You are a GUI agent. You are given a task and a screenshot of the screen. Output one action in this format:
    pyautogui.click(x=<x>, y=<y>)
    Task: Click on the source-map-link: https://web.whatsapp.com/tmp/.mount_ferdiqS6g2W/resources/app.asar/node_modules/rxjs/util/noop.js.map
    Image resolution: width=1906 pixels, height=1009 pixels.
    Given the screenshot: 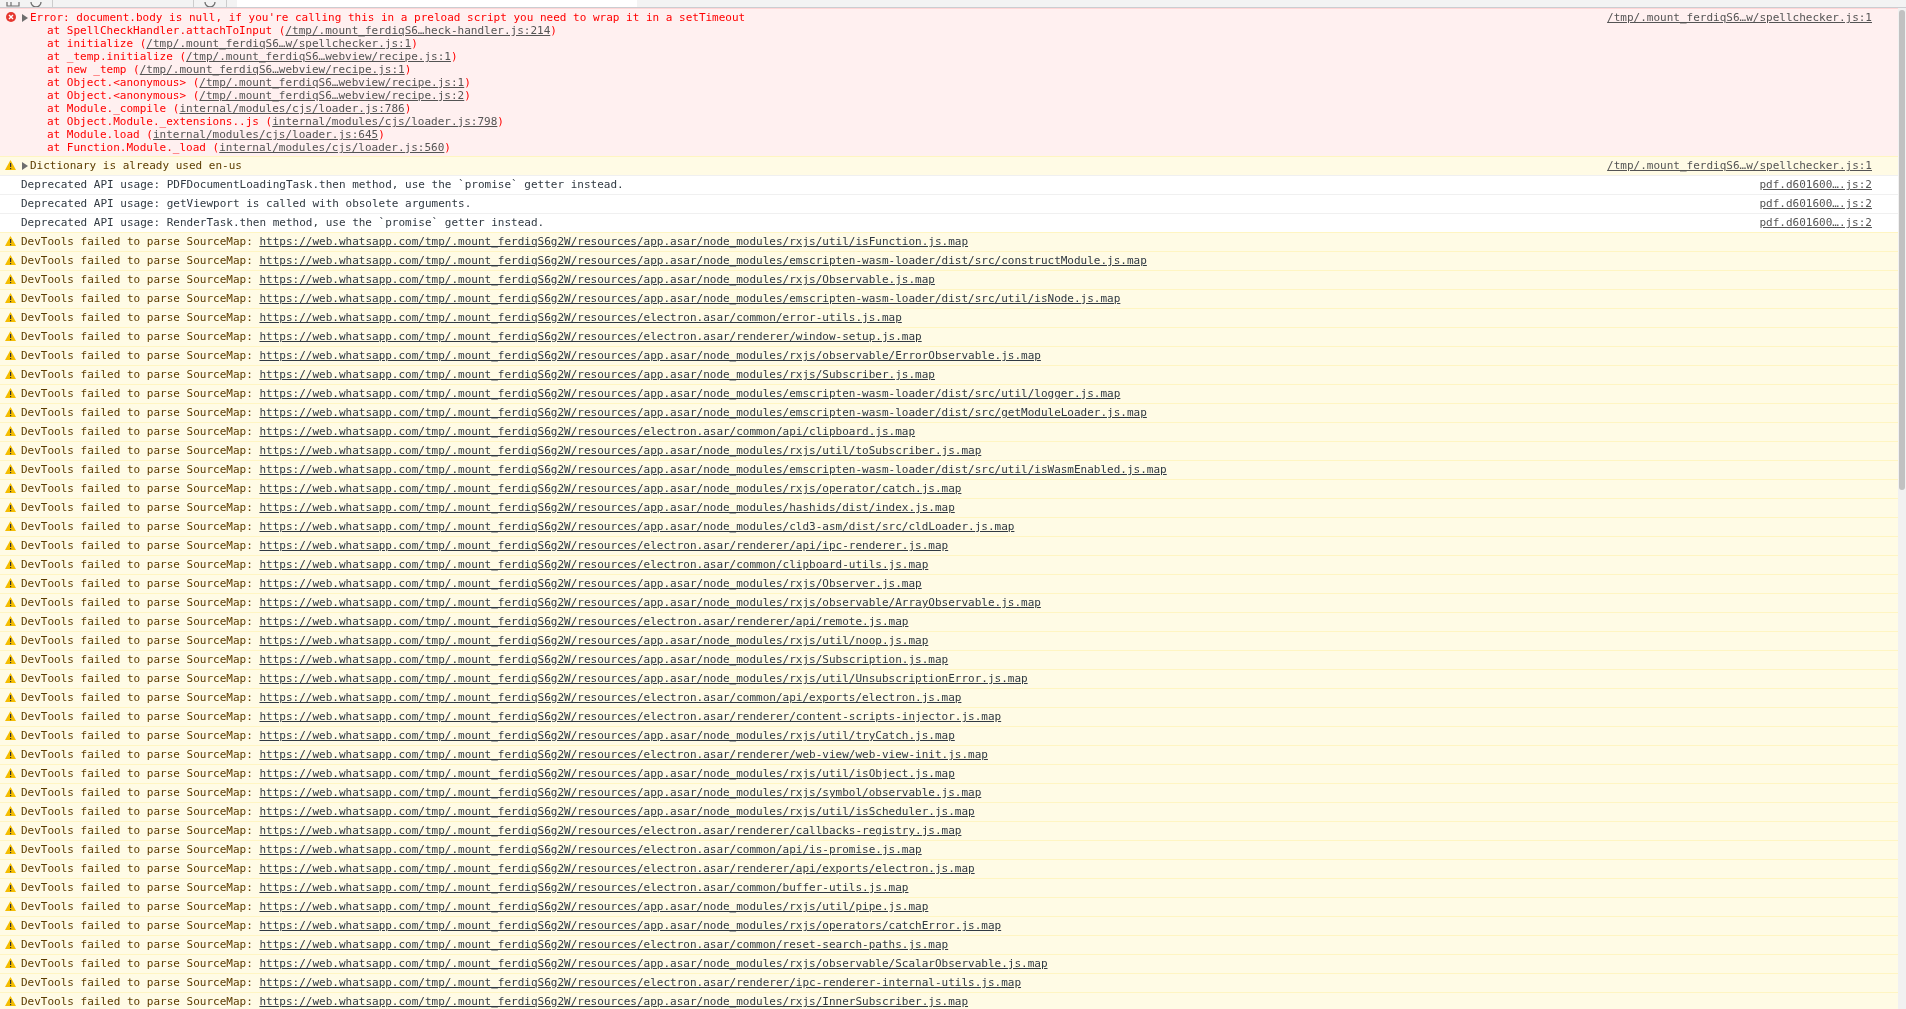 What is the action you would take?
    pyautogui.click(x=594, y=640)
    